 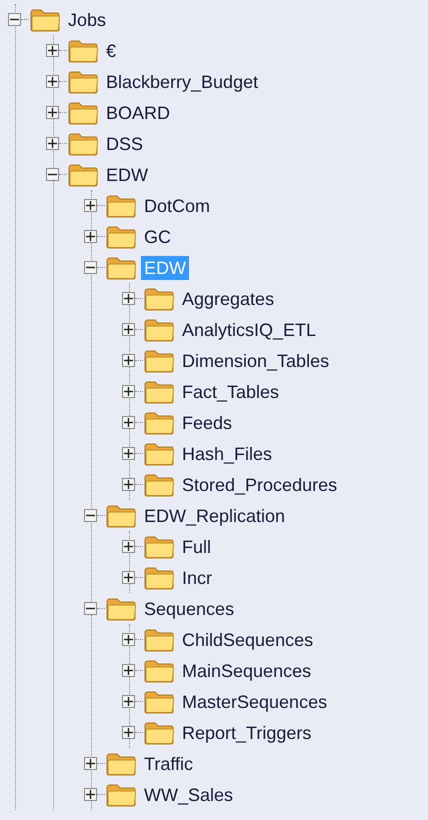 I want to click on folder-label: Fact_Tables, so click(x=230, y=392).